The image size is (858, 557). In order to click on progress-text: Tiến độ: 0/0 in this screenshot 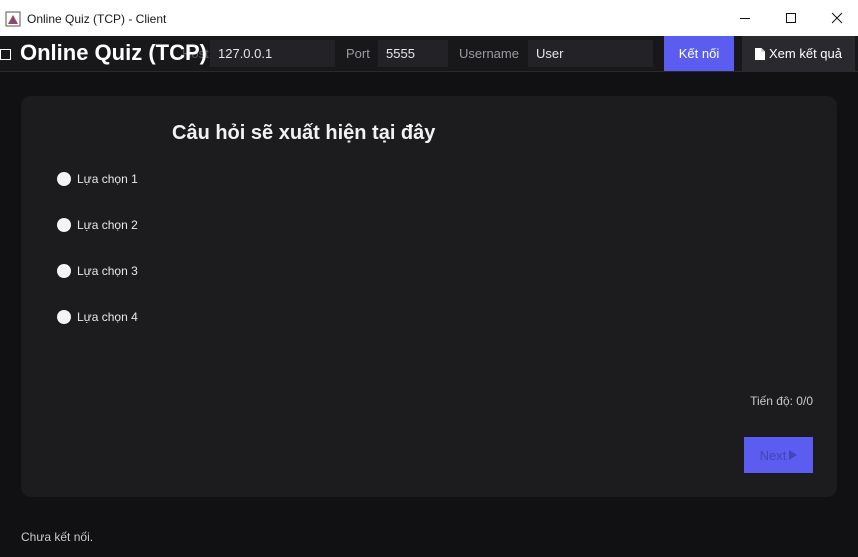, I will do `click(781, 401)`.